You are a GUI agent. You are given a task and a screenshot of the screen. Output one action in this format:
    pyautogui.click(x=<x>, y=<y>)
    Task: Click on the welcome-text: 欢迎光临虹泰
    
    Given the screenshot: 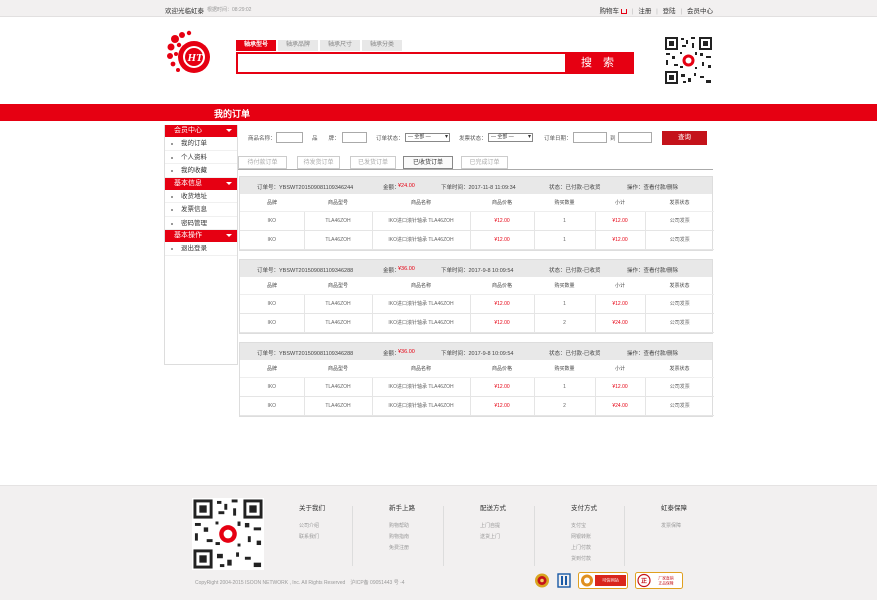 What is the action you would take?
    pyautogui.click(x=184, y=11)
    